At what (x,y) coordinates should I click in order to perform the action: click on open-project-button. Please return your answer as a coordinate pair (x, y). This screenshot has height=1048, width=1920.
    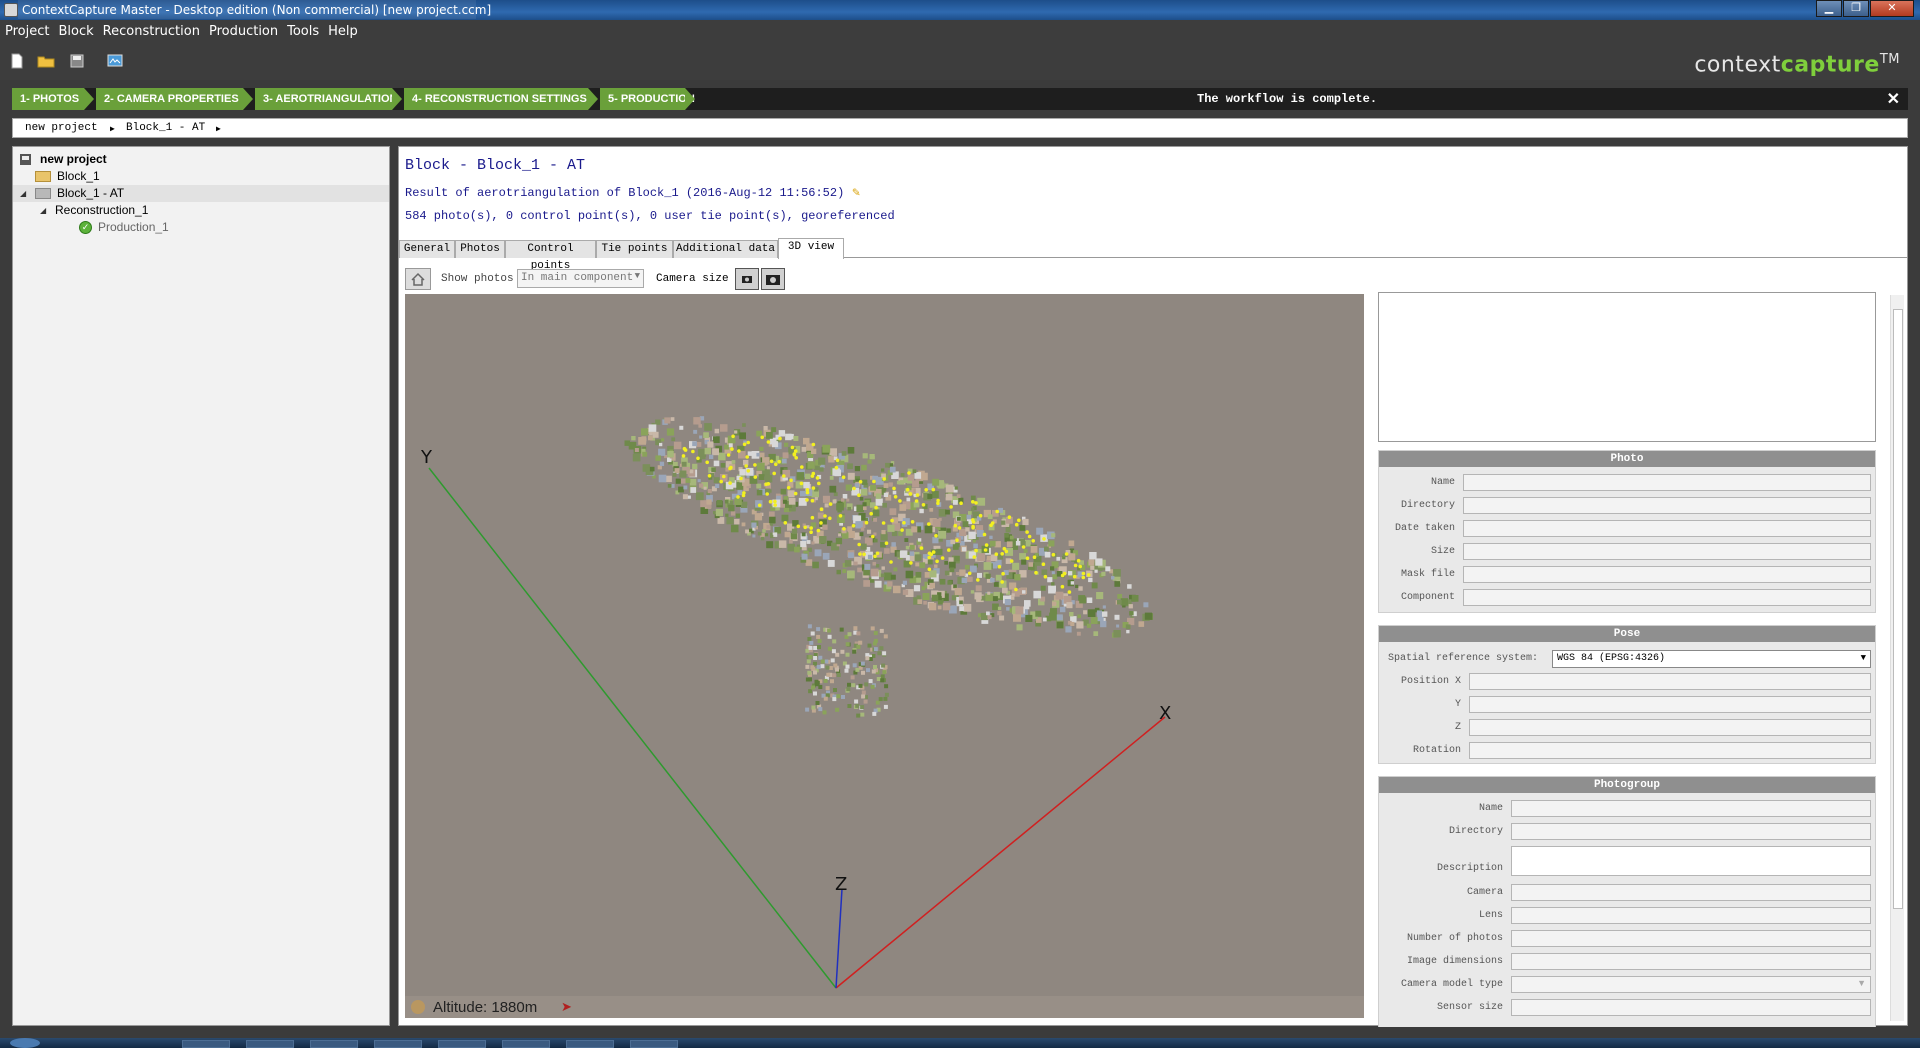
    Looking at the image, I should click on (46, 61).